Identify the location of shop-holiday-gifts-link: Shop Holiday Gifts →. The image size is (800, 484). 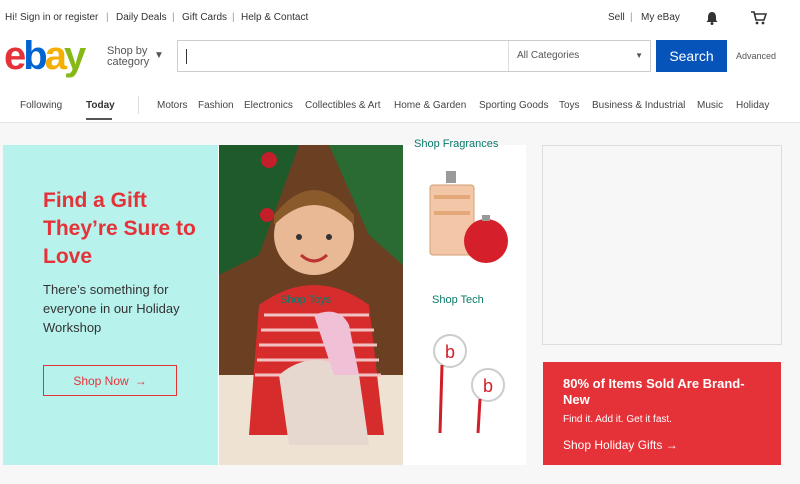
(620, 445).